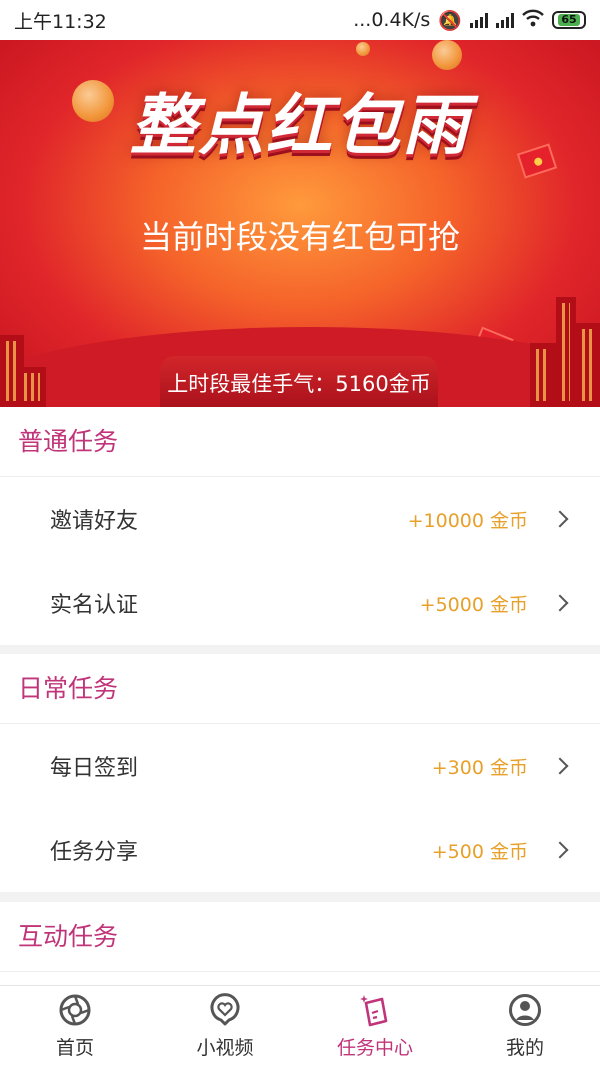  What do you see at coordinates (300, 125) in the screenshot?
I see `banner-title: 整点红包雨` at bounding box center [300, 125].